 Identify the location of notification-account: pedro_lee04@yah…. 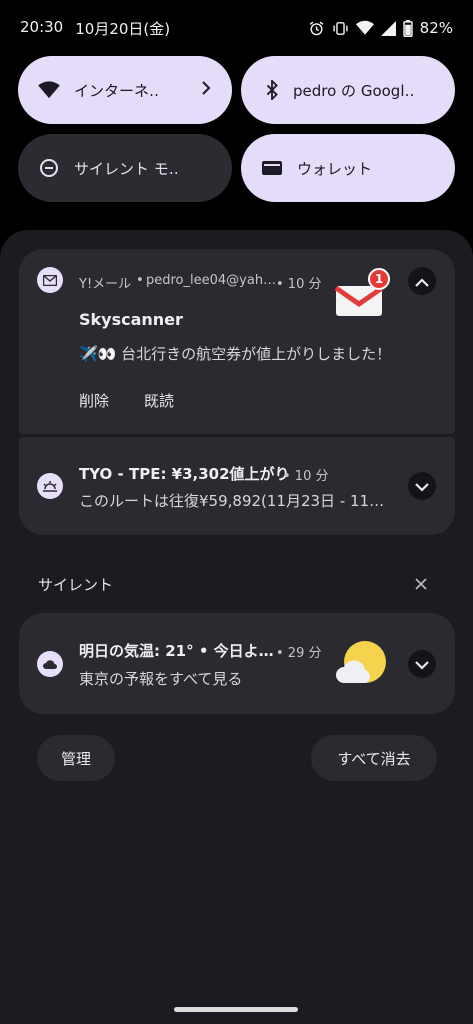
(211, 280).